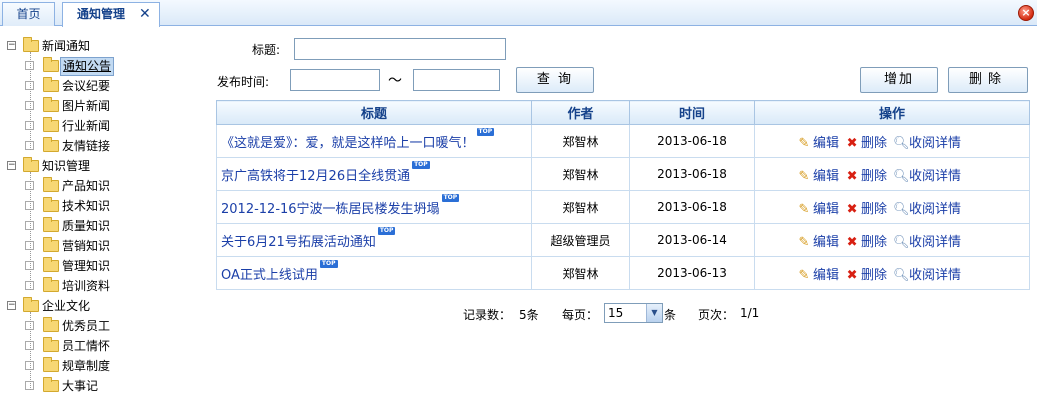  I want to click on tree-item: 培训资料, so click(96, 286).